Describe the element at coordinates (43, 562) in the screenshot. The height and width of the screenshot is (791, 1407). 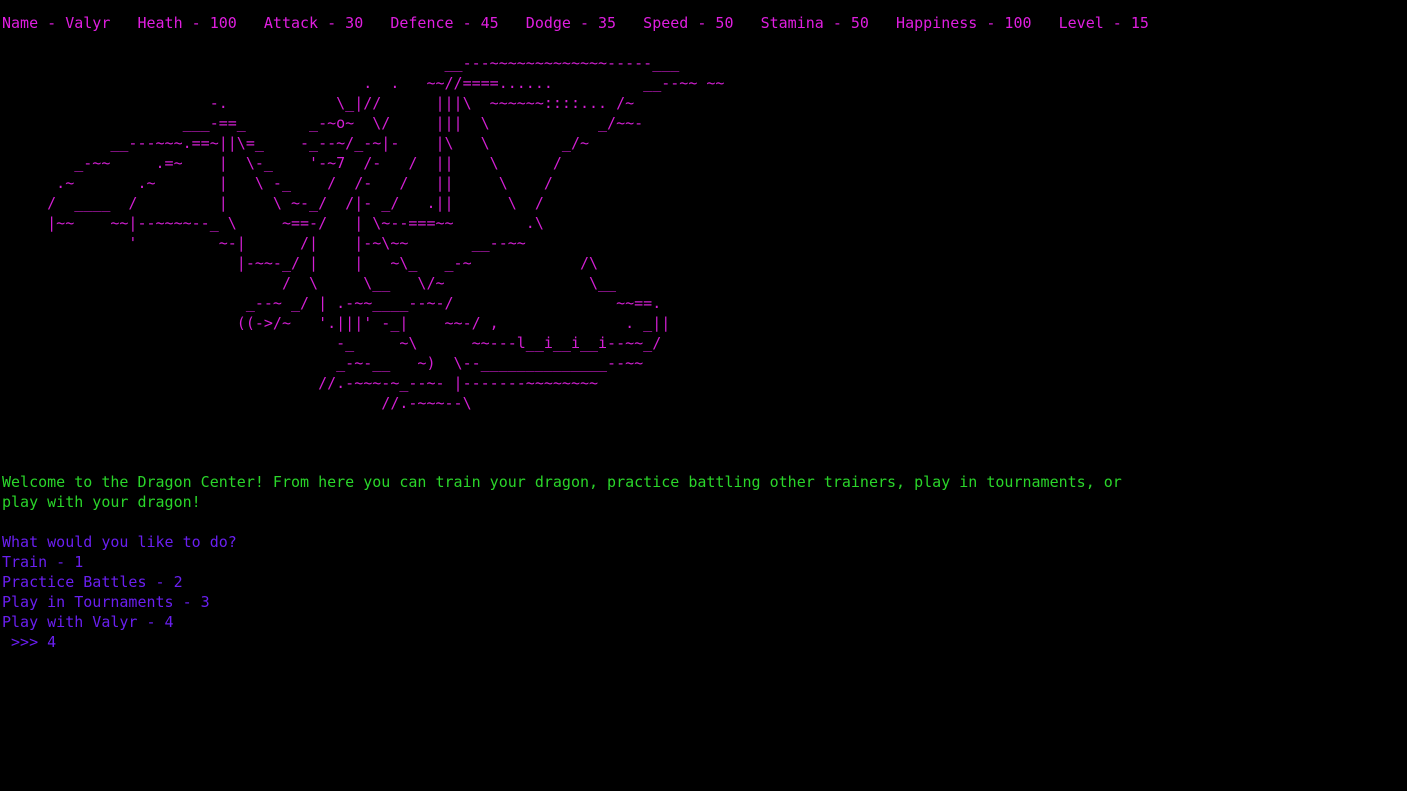
I see `menu-option-train: Train - 1` at that location.